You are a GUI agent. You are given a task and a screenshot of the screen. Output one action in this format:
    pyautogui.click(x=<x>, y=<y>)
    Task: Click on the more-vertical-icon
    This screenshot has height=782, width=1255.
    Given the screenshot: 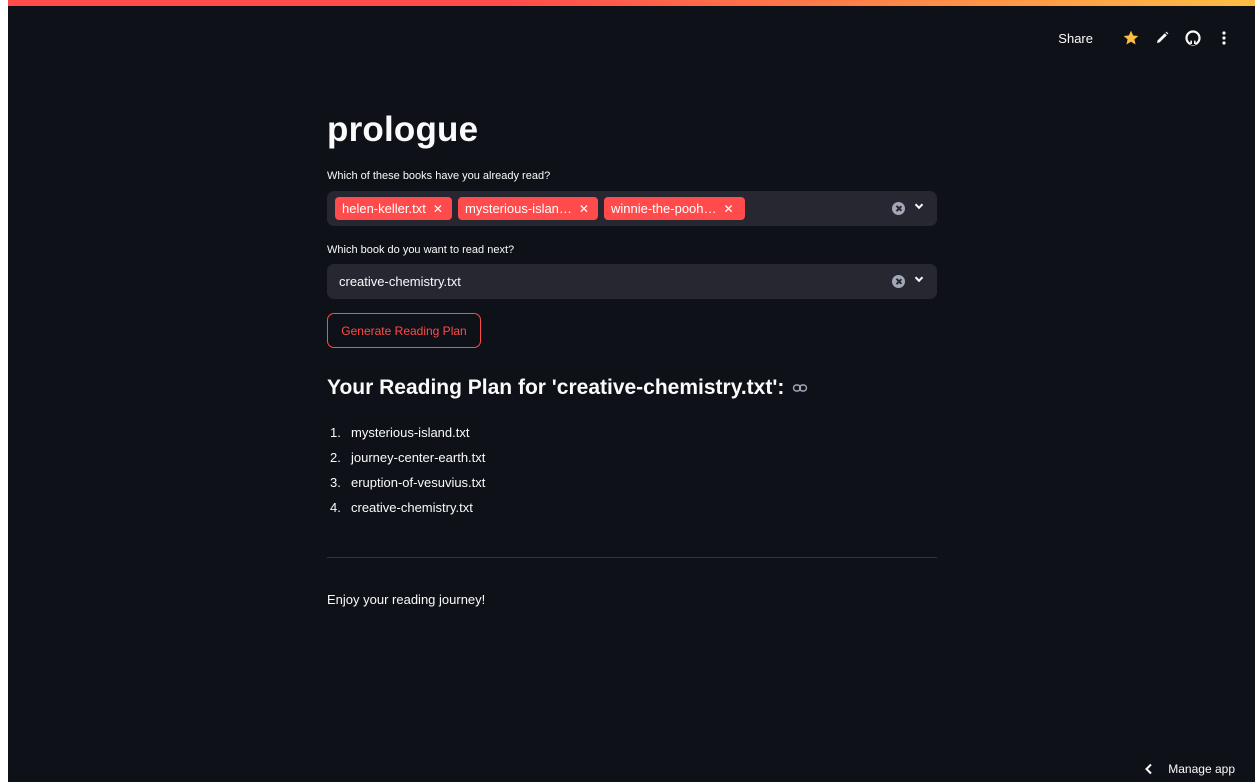 What is the action you would take?
    pyautogui.click(x=1224, y=38)
    